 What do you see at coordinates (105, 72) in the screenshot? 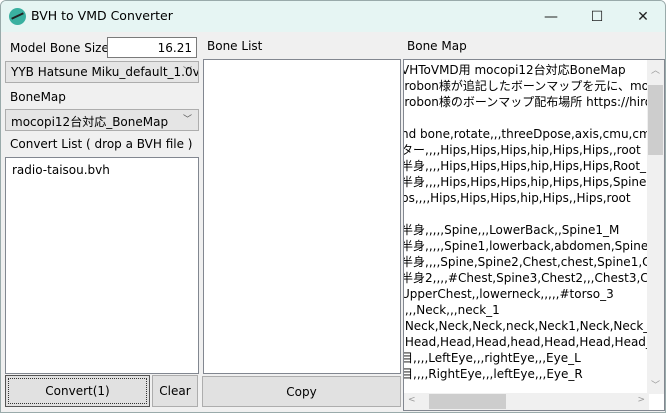
I see `model-select-value: YYB Hatsune Miku_default_1.0ver` at bounding box center [105, 72].